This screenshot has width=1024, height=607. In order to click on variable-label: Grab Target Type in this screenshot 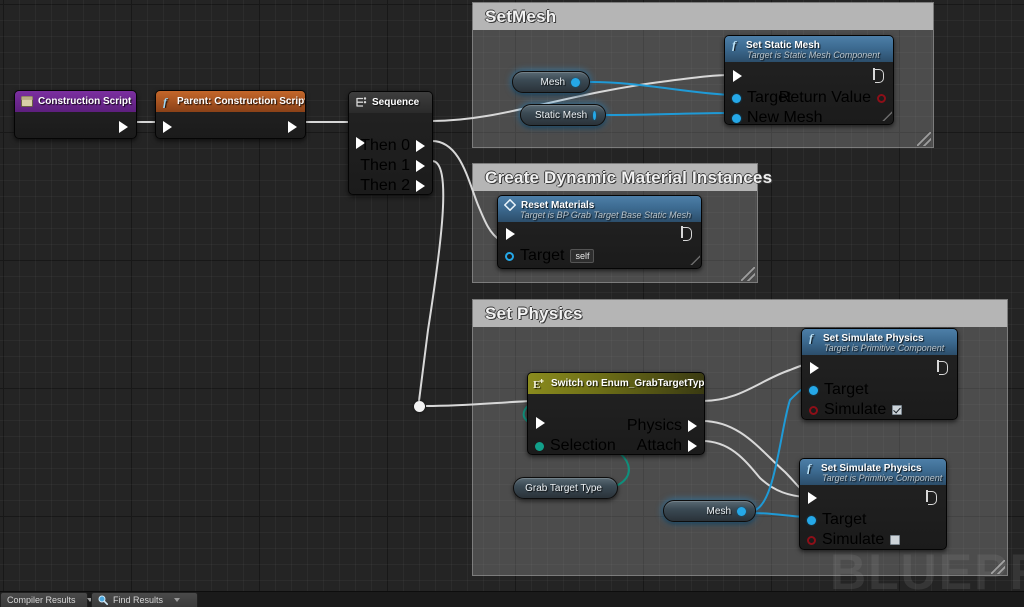, I will do `click(563, 488)`.